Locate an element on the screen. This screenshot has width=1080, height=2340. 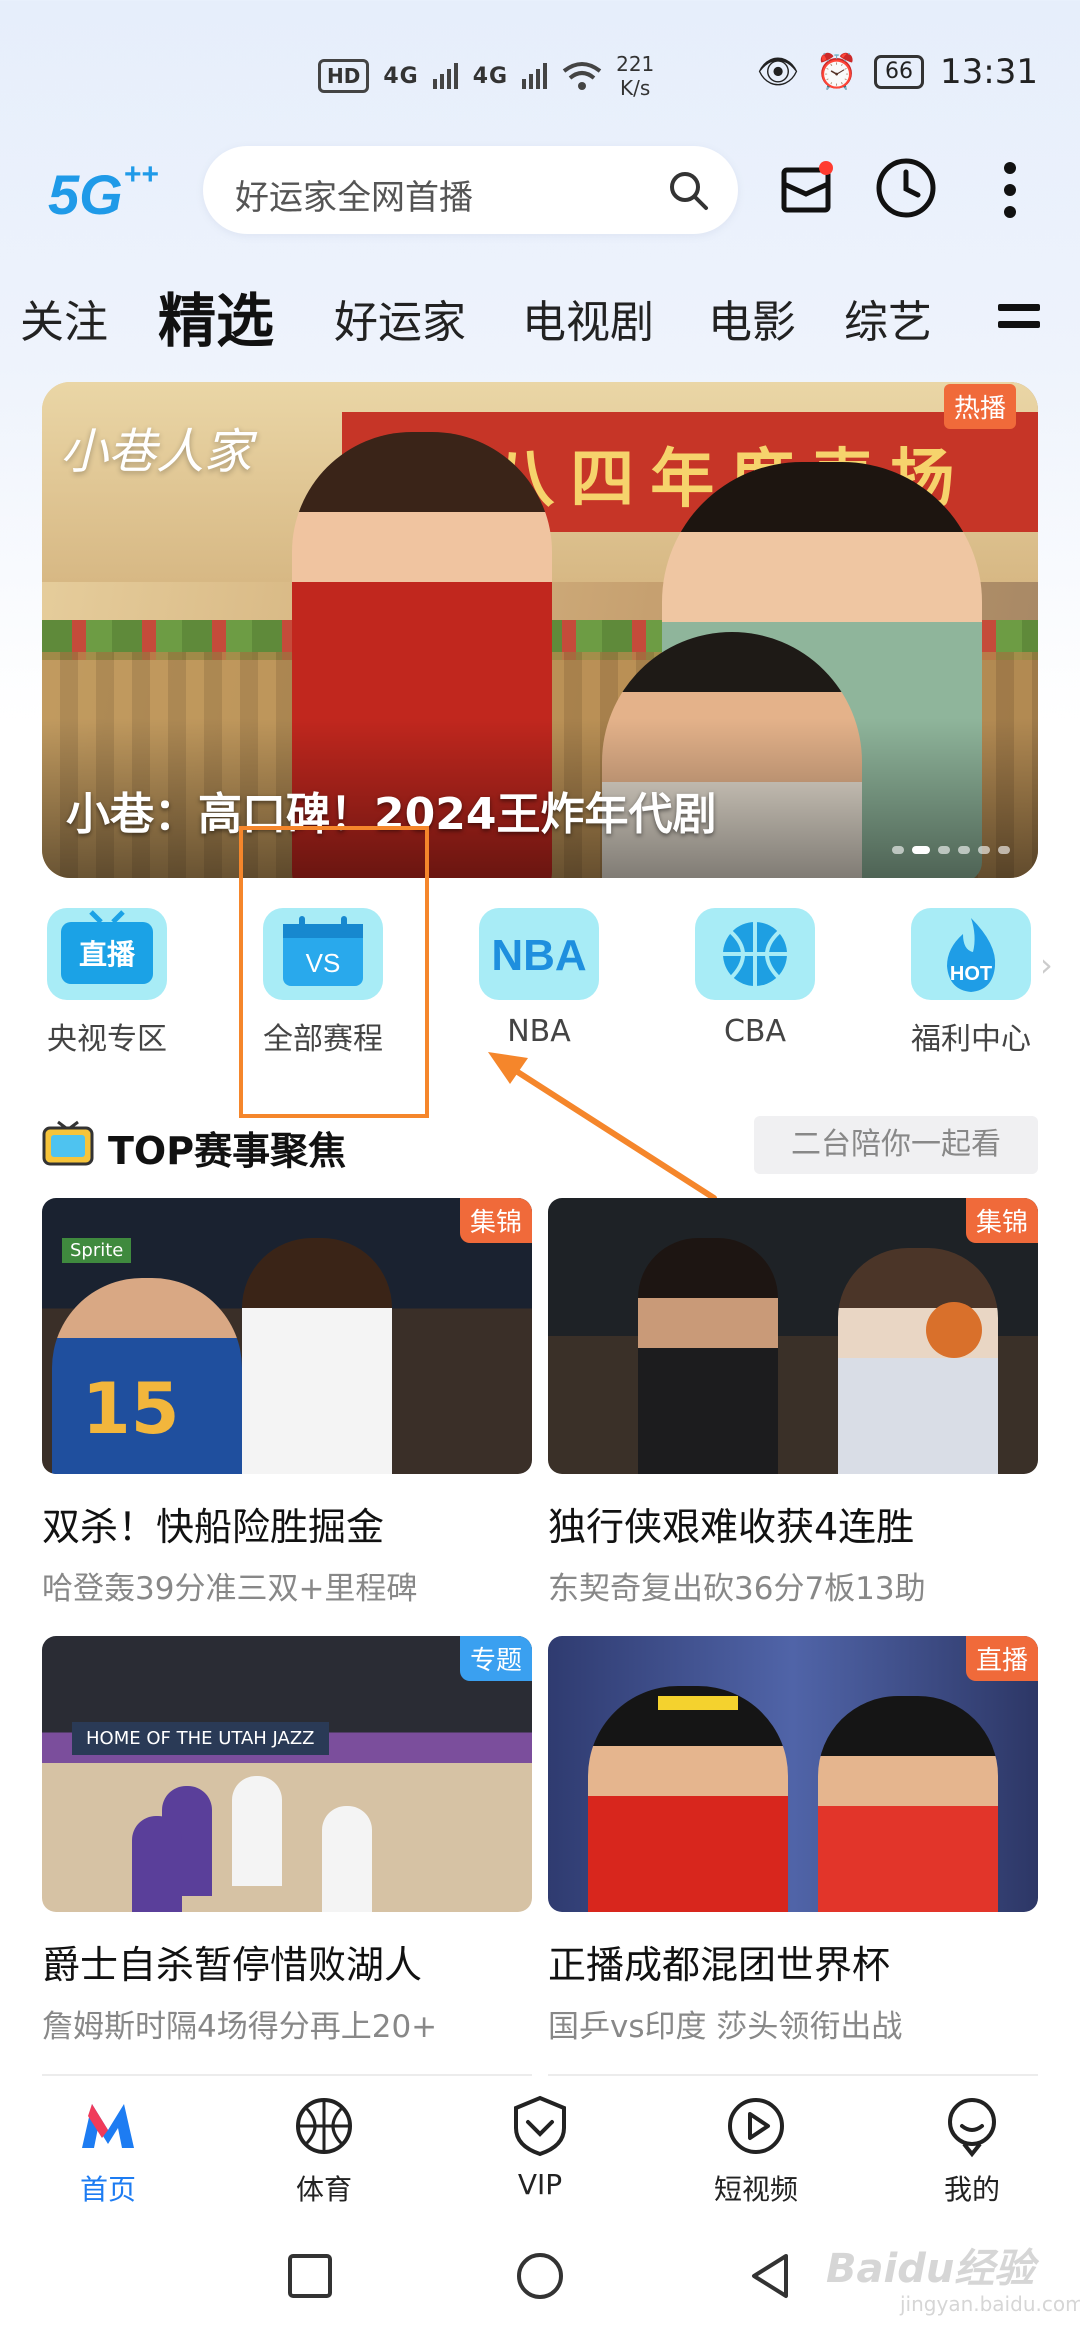
watch-together-button: 二台陪你一起看 is located at coordinates (896, 1145).